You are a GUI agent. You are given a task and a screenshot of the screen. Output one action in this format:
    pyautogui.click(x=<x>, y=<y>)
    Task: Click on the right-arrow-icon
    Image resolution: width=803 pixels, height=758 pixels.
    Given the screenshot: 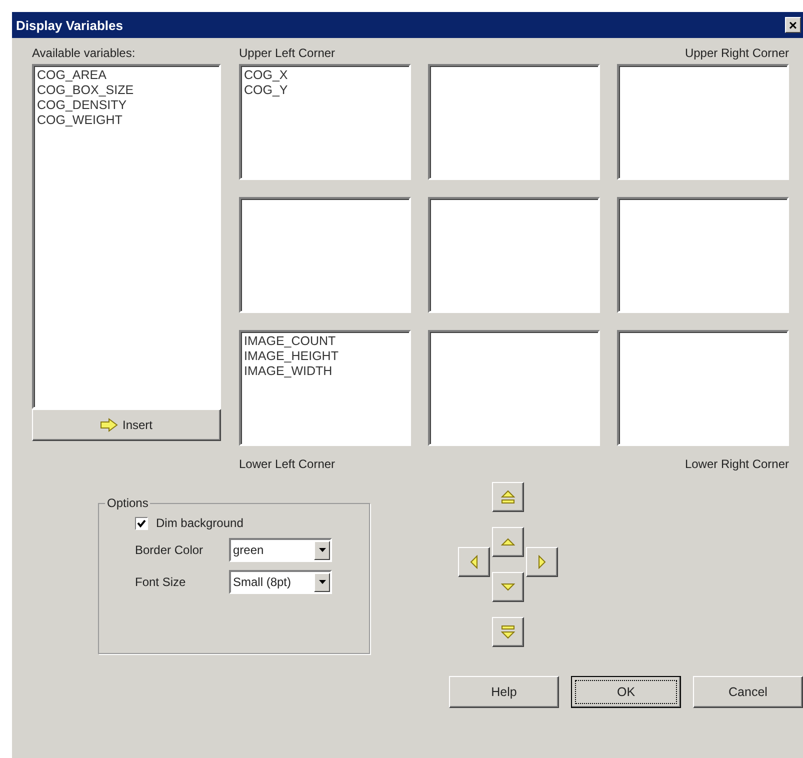 What is the action you would take?
    pyautogui.click(x=542, y=562)
    